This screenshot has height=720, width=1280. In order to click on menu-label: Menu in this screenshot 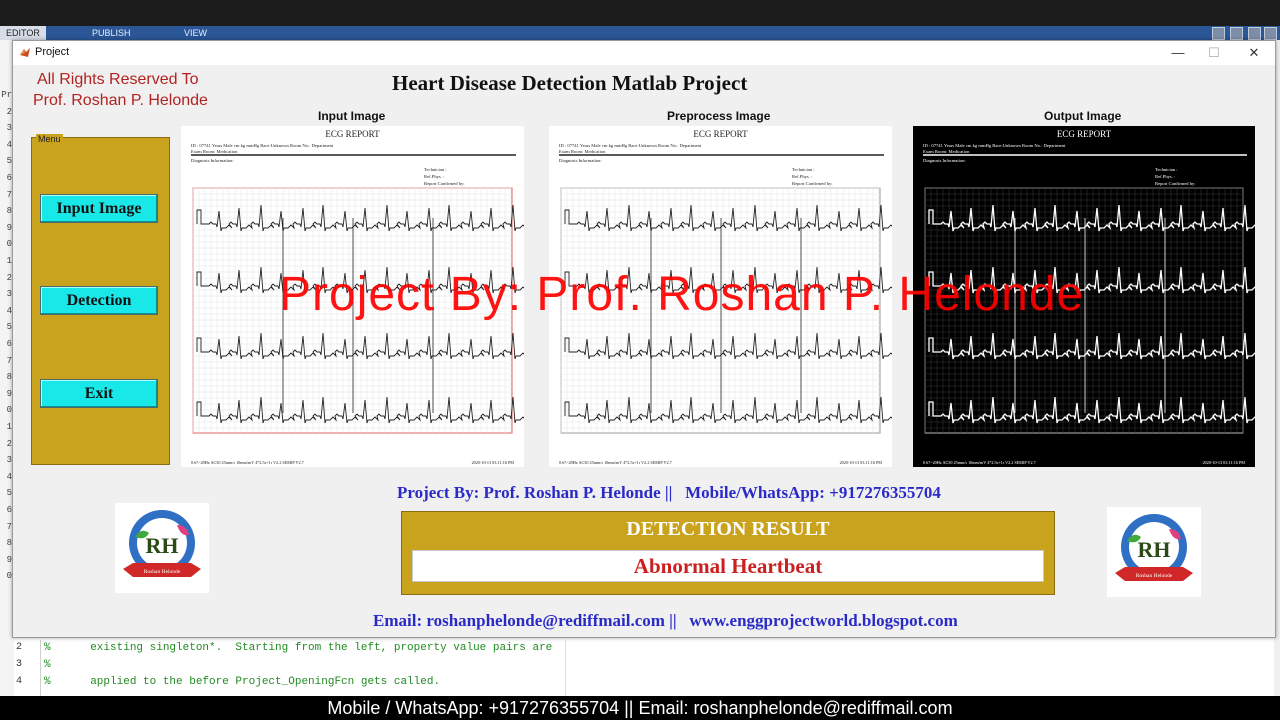, I will do `click(49, 139)`.